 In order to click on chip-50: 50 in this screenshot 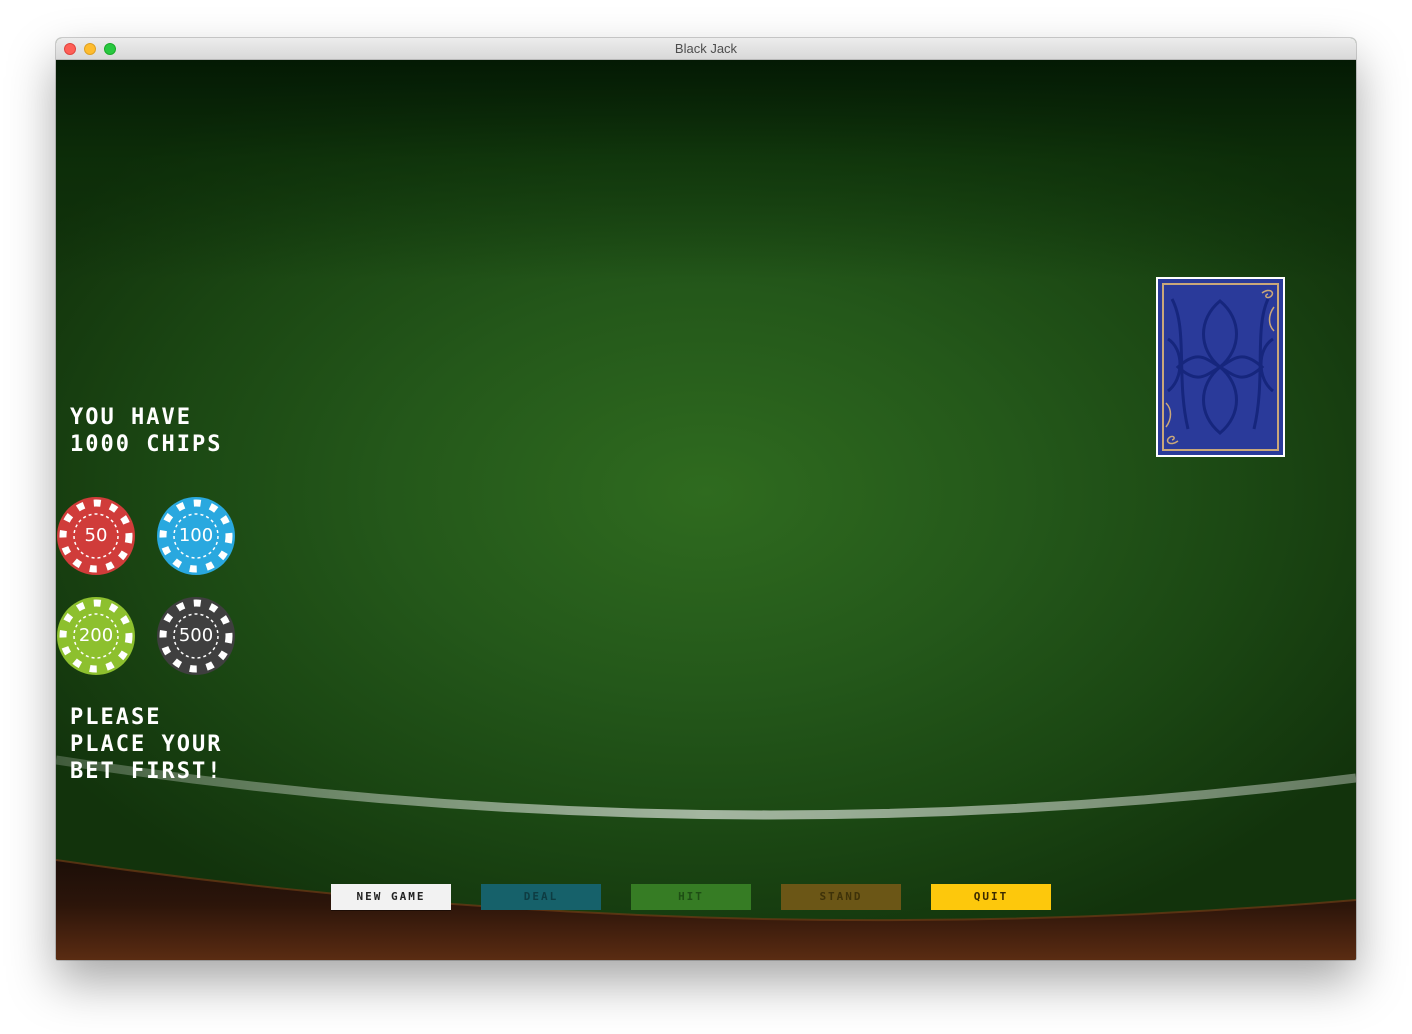, I will do `click(96, 536)`.